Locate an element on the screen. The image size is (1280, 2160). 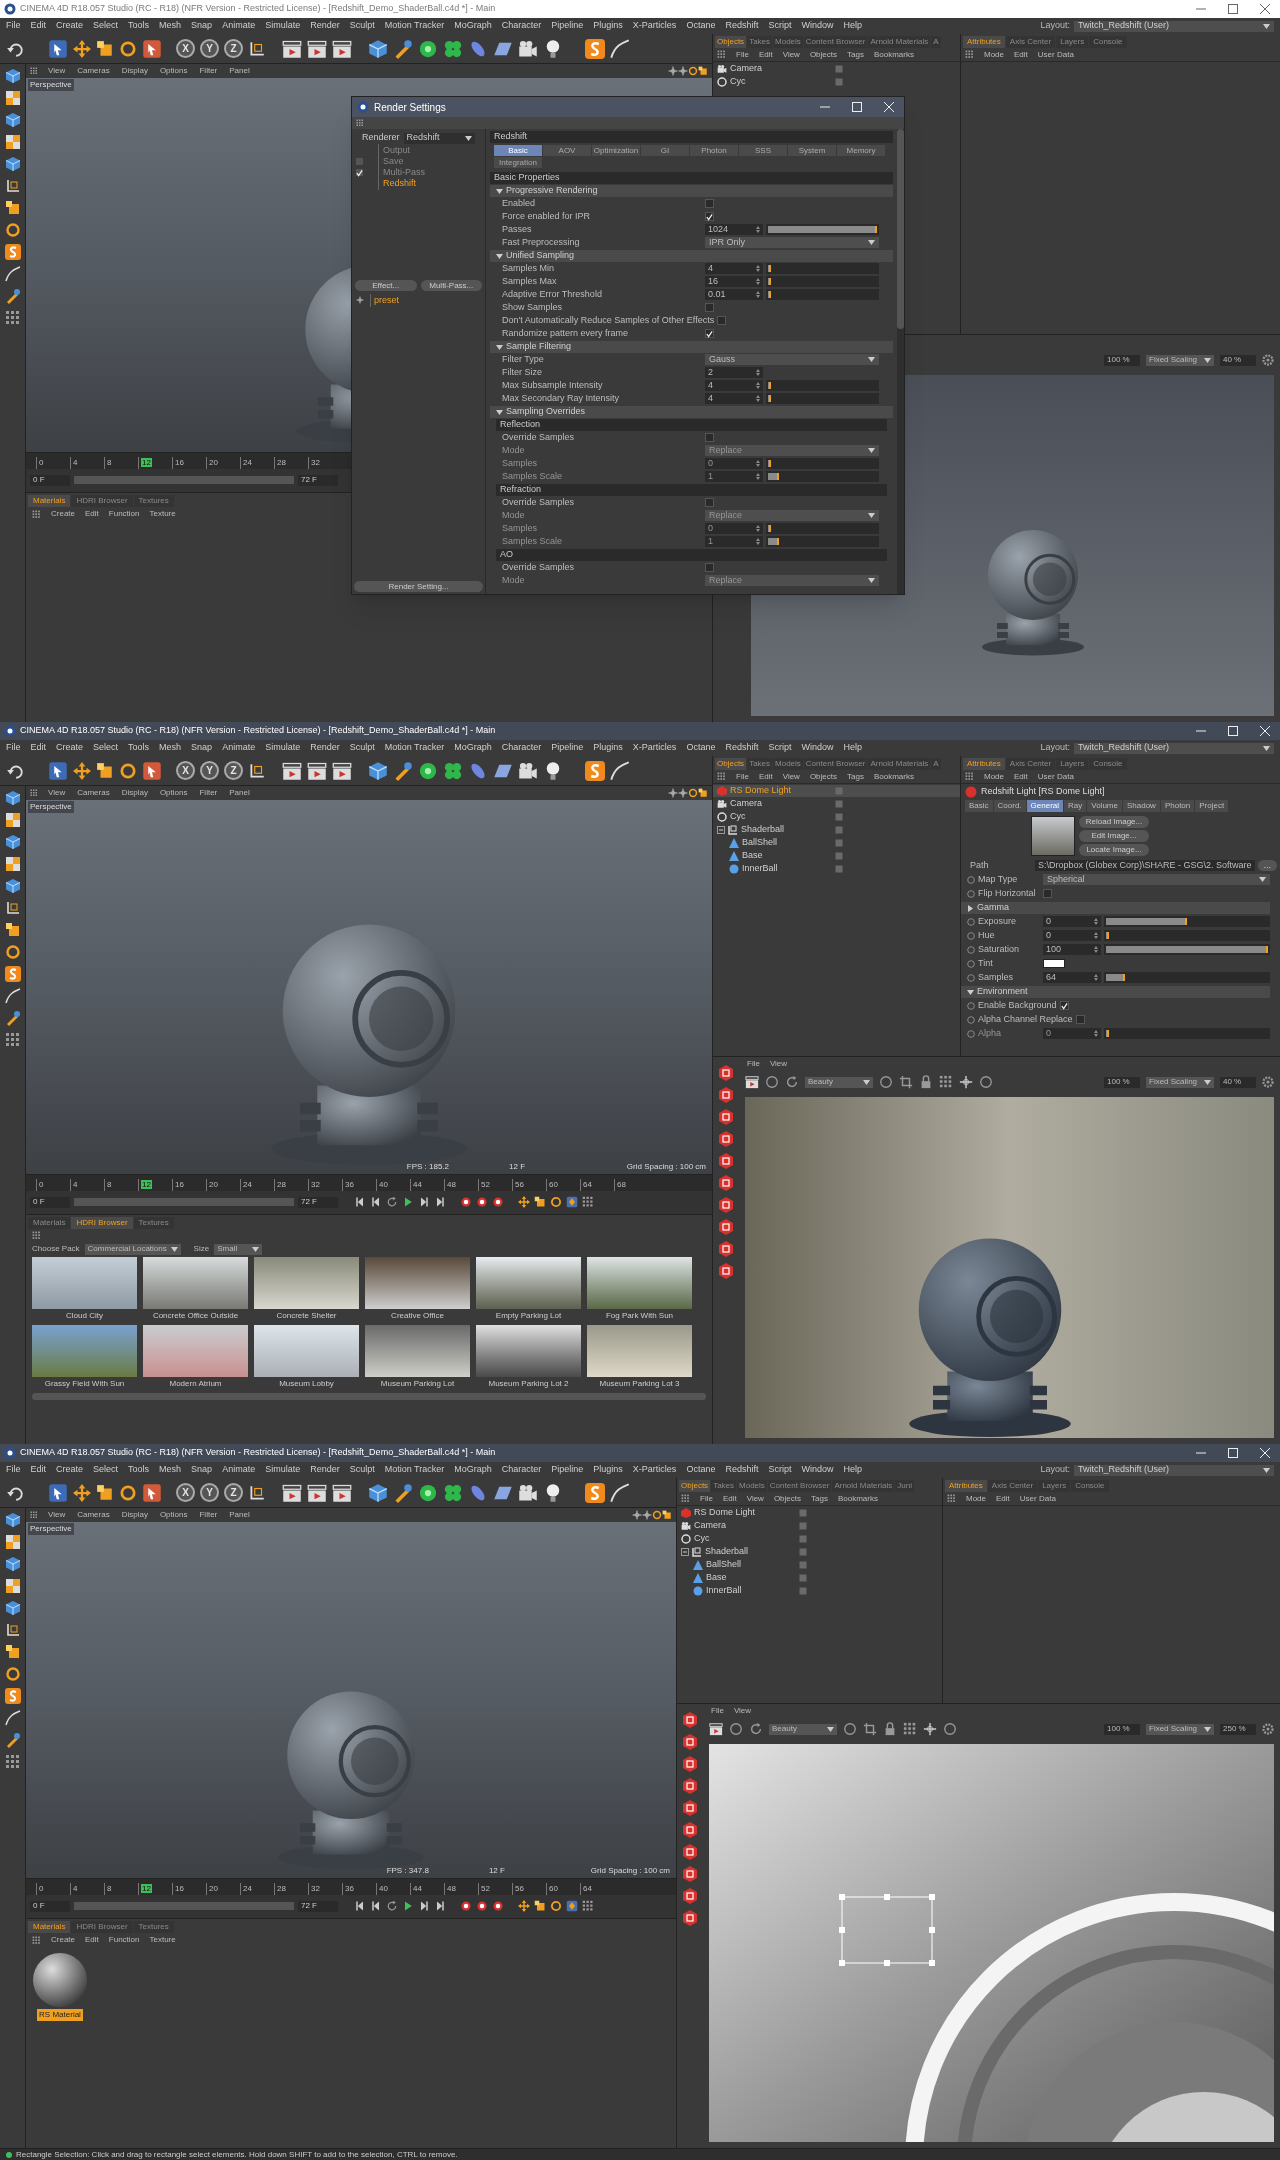
object-name: InnerBall is located at coordinates (760, 869).